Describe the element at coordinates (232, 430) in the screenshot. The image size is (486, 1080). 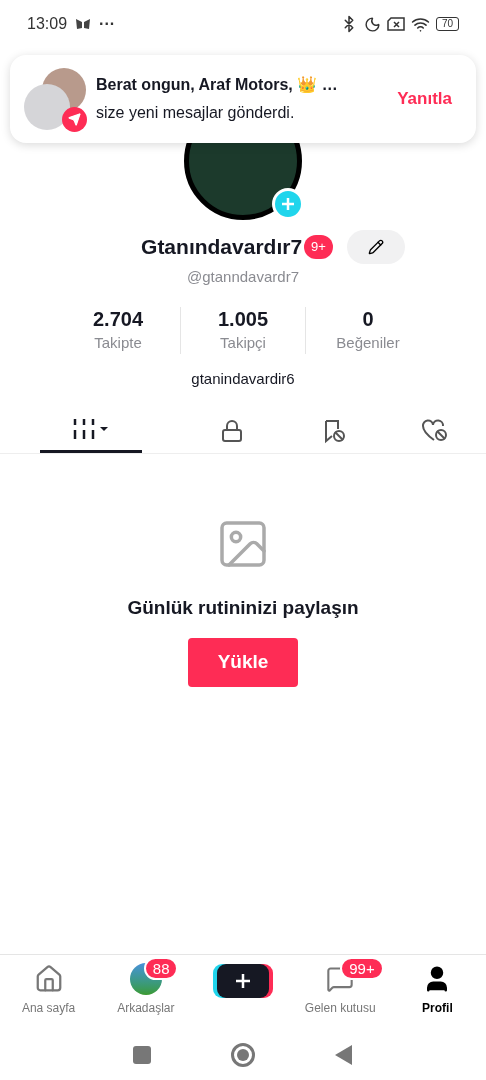
I see `lock-icon` at that location.